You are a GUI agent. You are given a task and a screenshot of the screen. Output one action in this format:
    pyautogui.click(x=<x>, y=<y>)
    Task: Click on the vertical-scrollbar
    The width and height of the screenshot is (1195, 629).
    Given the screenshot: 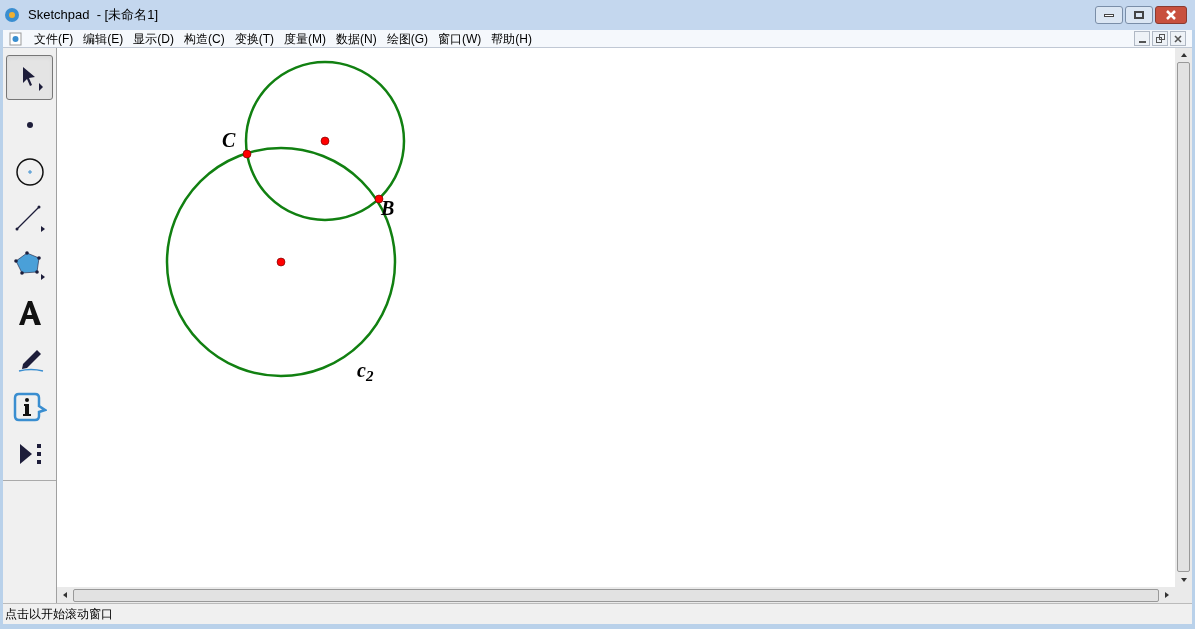 What is the action you would take?
    pyautogui.click(x=1183, y=317)
    